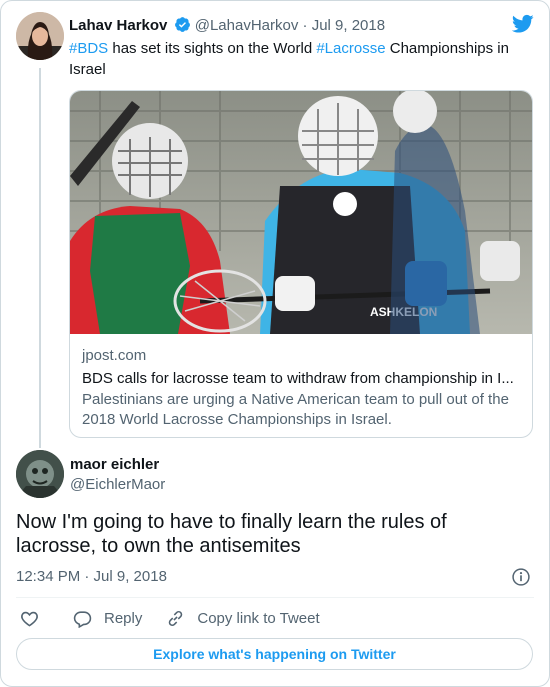 The height and width of the screenshot is (687, 550). I want to click on main-avatar, so click(40, 474).